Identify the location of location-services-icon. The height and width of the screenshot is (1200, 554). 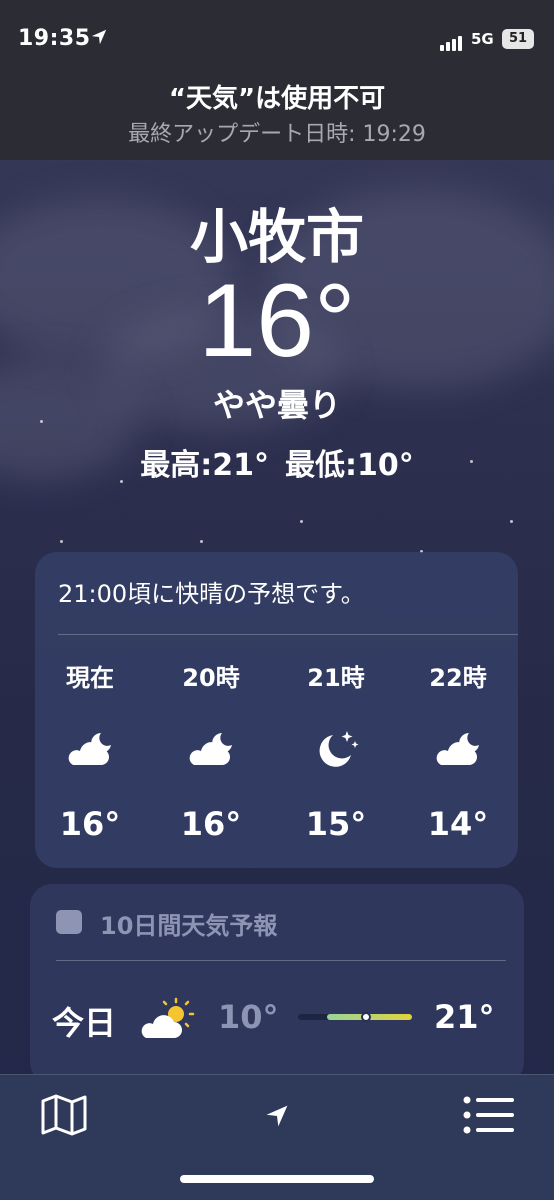
(99, 37).